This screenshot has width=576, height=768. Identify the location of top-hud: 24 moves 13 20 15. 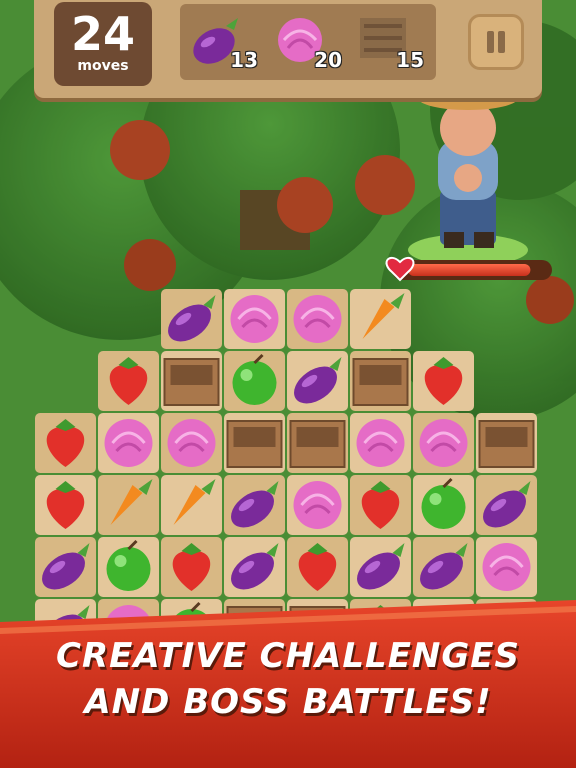
(288, 49).